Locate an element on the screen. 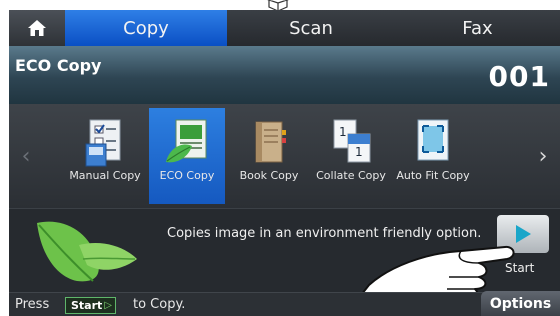  mode-auto-fit-copy: Auto Fit Copy is located at coordinates (433, 156).